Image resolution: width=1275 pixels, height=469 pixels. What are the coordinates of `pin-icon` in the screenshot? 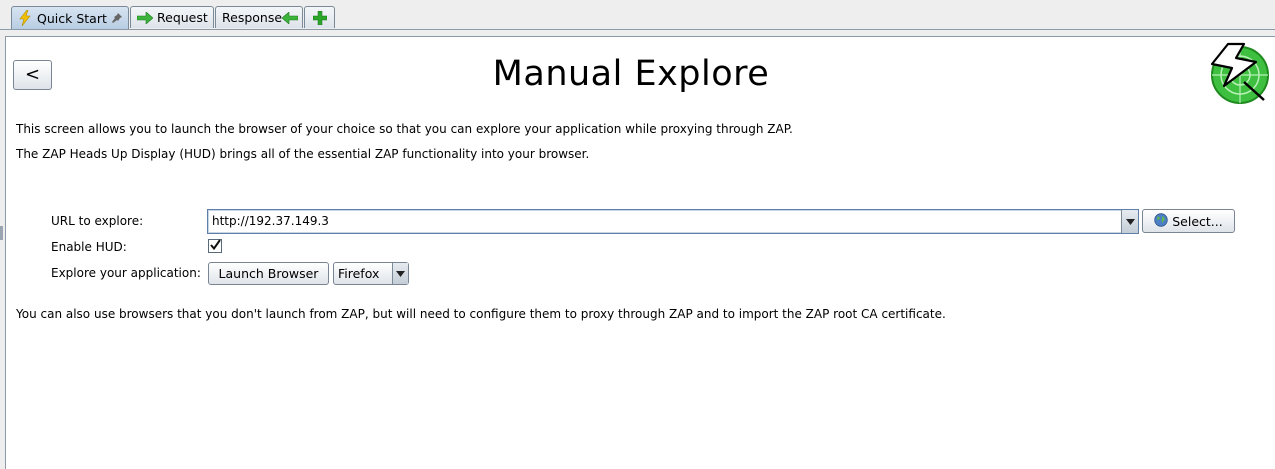 It's located at (116, 18).